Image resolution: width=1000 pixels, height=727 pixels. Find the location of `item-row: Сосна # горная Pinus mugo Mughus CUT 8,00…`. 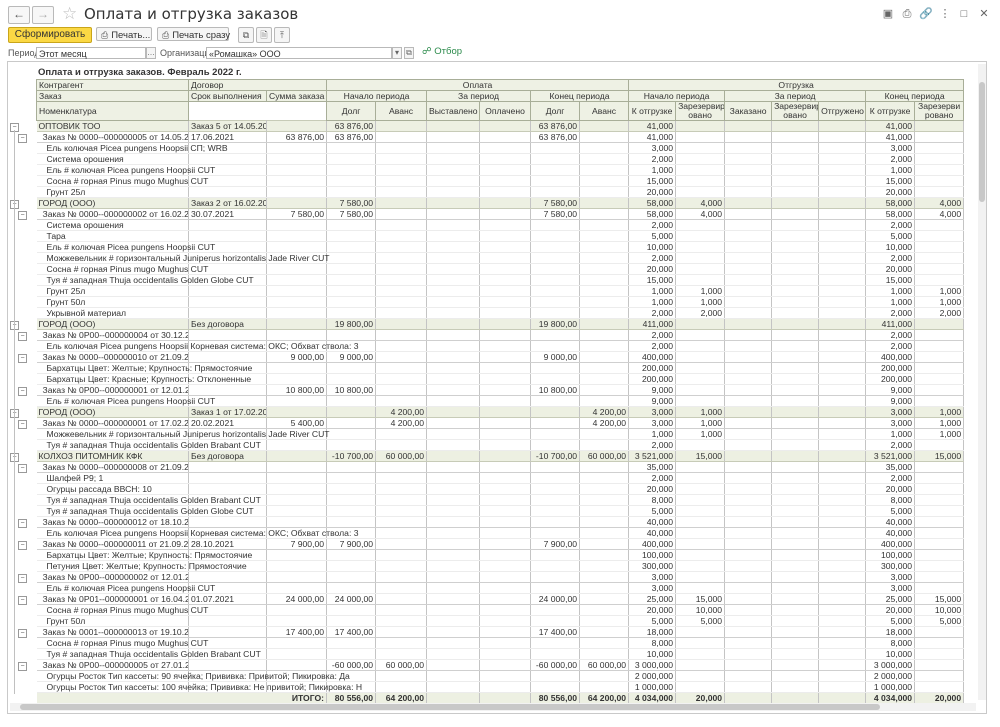

item-row: Сосна # горная Pinus mugo Mughus CUT 8,00… is located at coordinates (500, 643).